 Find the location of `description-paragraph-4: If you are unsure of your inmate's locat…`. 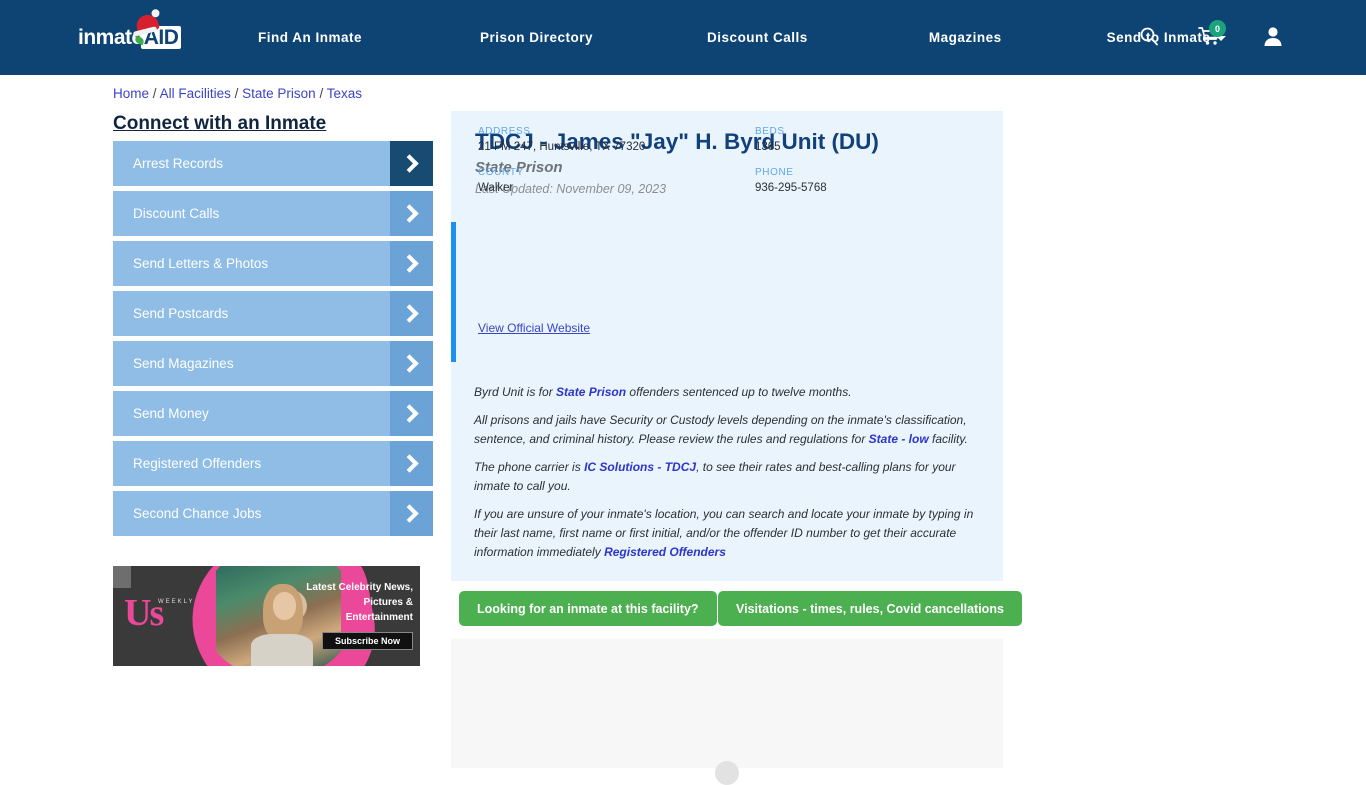

description-paragraph-4: If you are unsure of your inmate's locat… is located at coordinates (734, 533).